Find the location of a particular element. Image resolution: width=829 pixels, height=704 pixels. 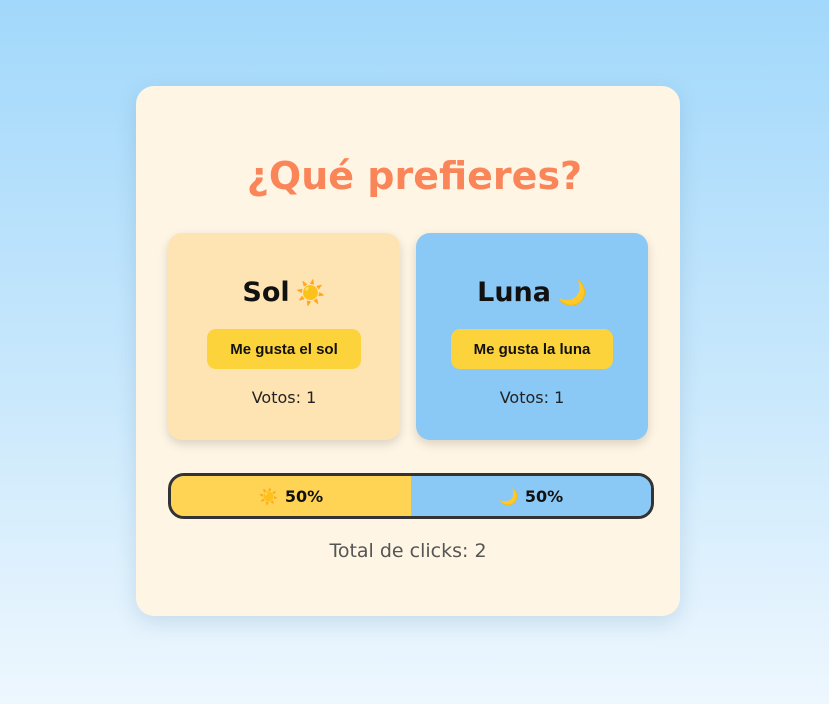

votes-count-luna: Votos: 1 is located at coordinates (532, 397).